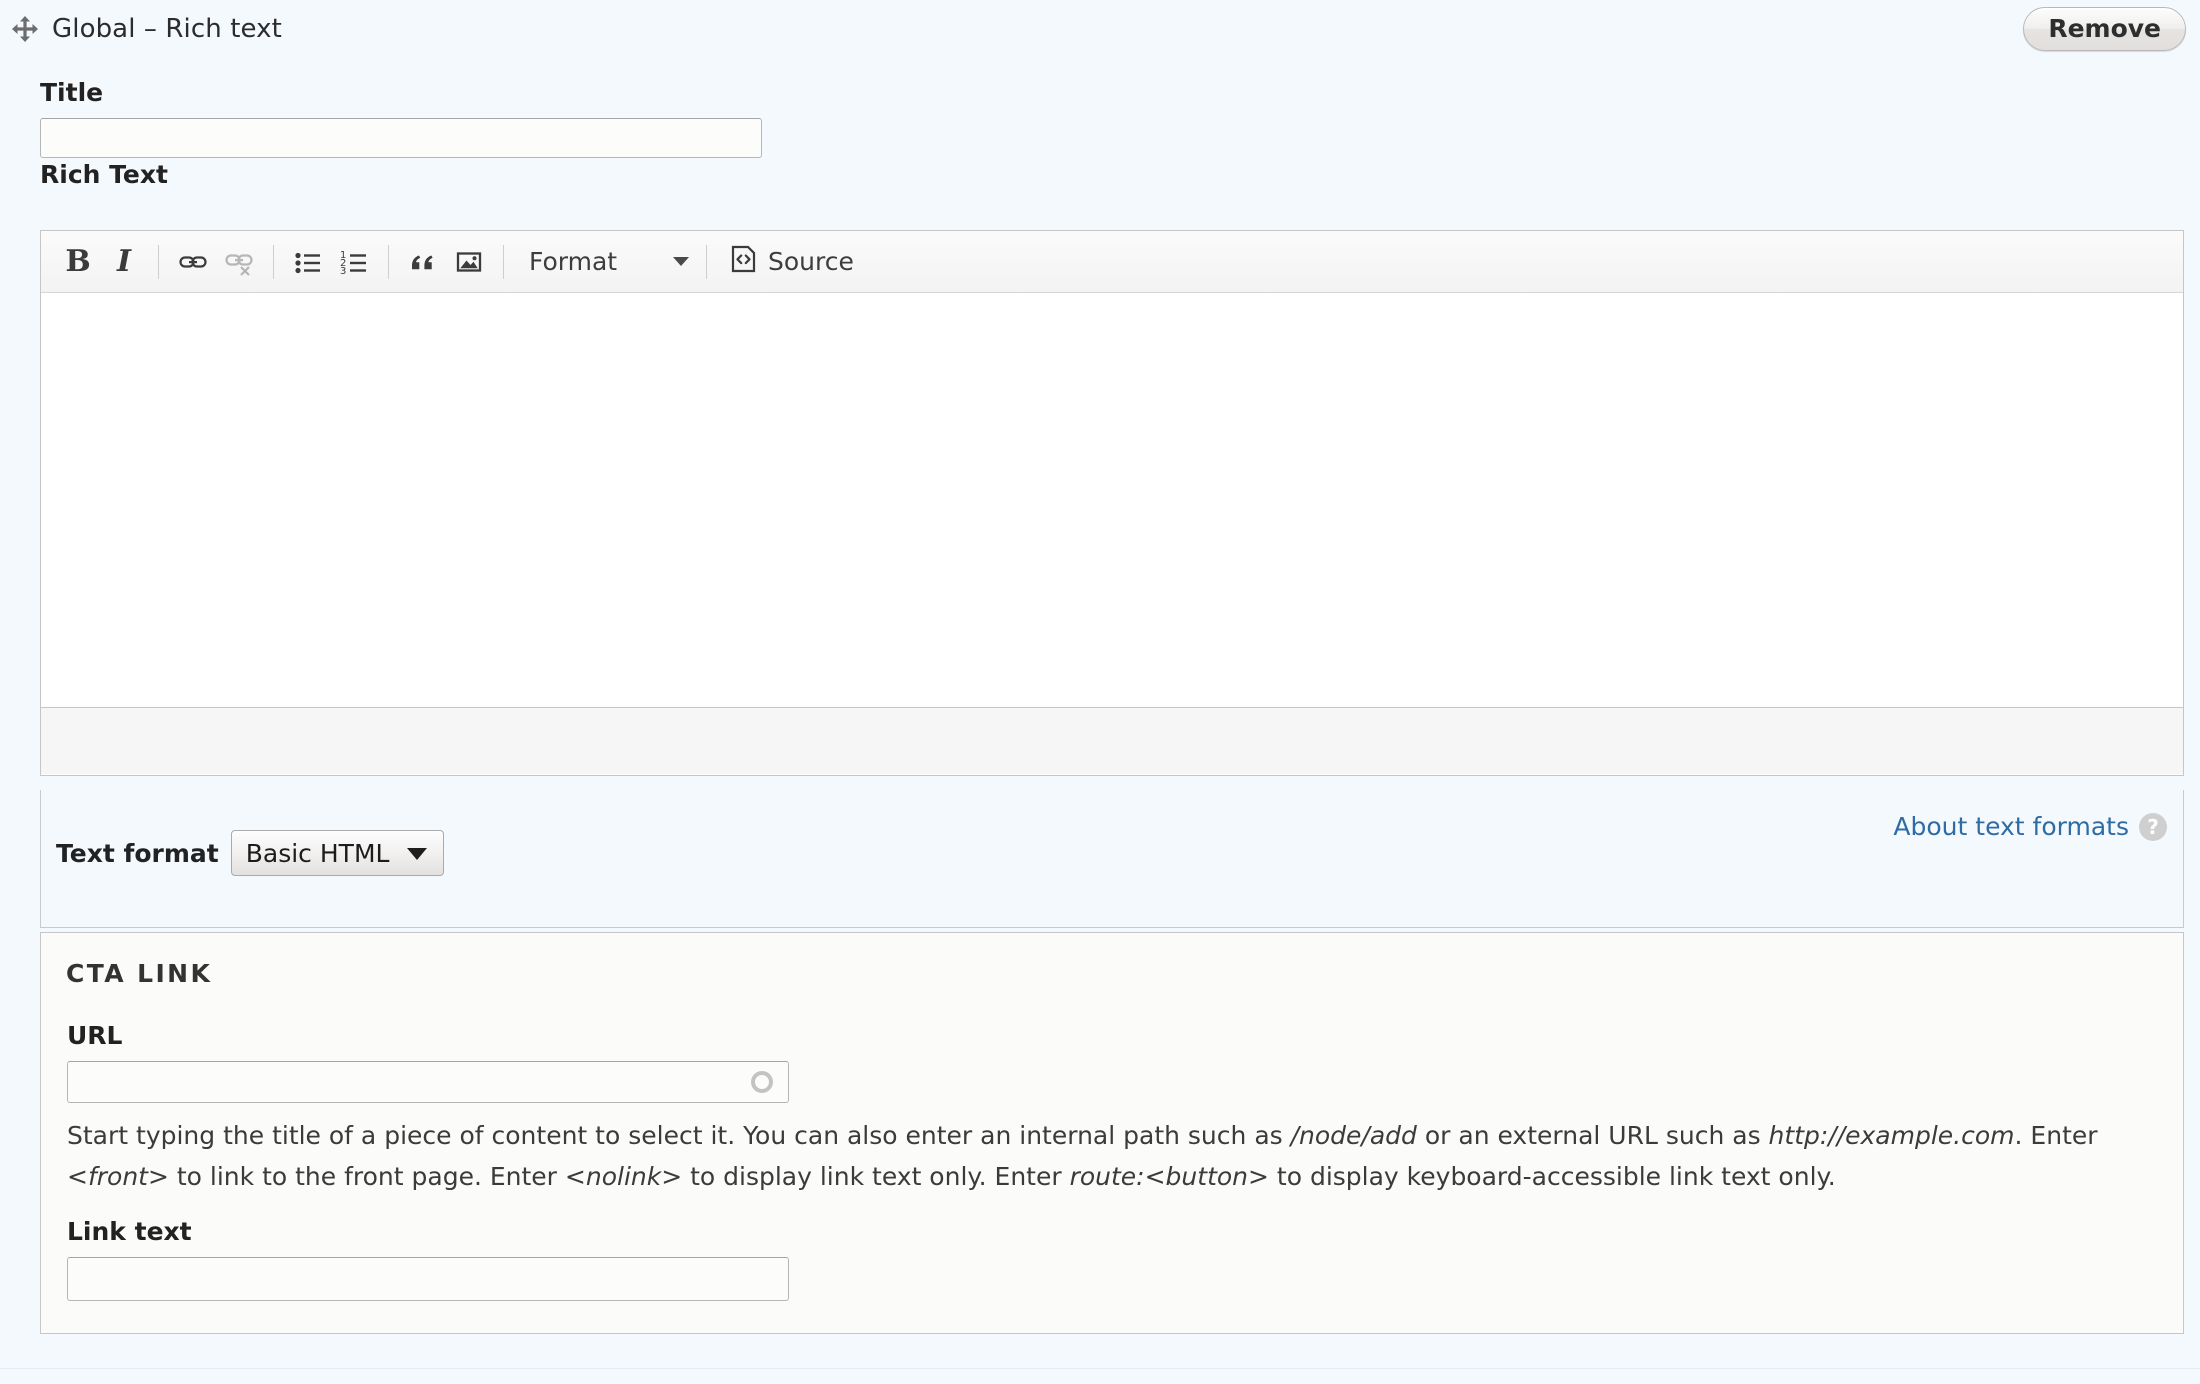 The height and width of the screenshot is (1384, 2200). I want to click on text-format-help: About text formats ?, so click(2030, 826).